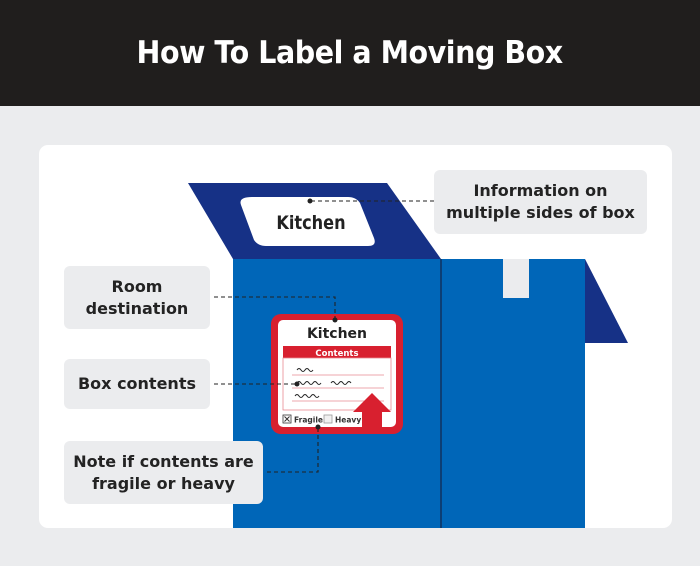 The width and height of the screenshot is (700, 566). I want to click on callout-multiple-sides-line2: multiple sides of box, so click(540, 212).